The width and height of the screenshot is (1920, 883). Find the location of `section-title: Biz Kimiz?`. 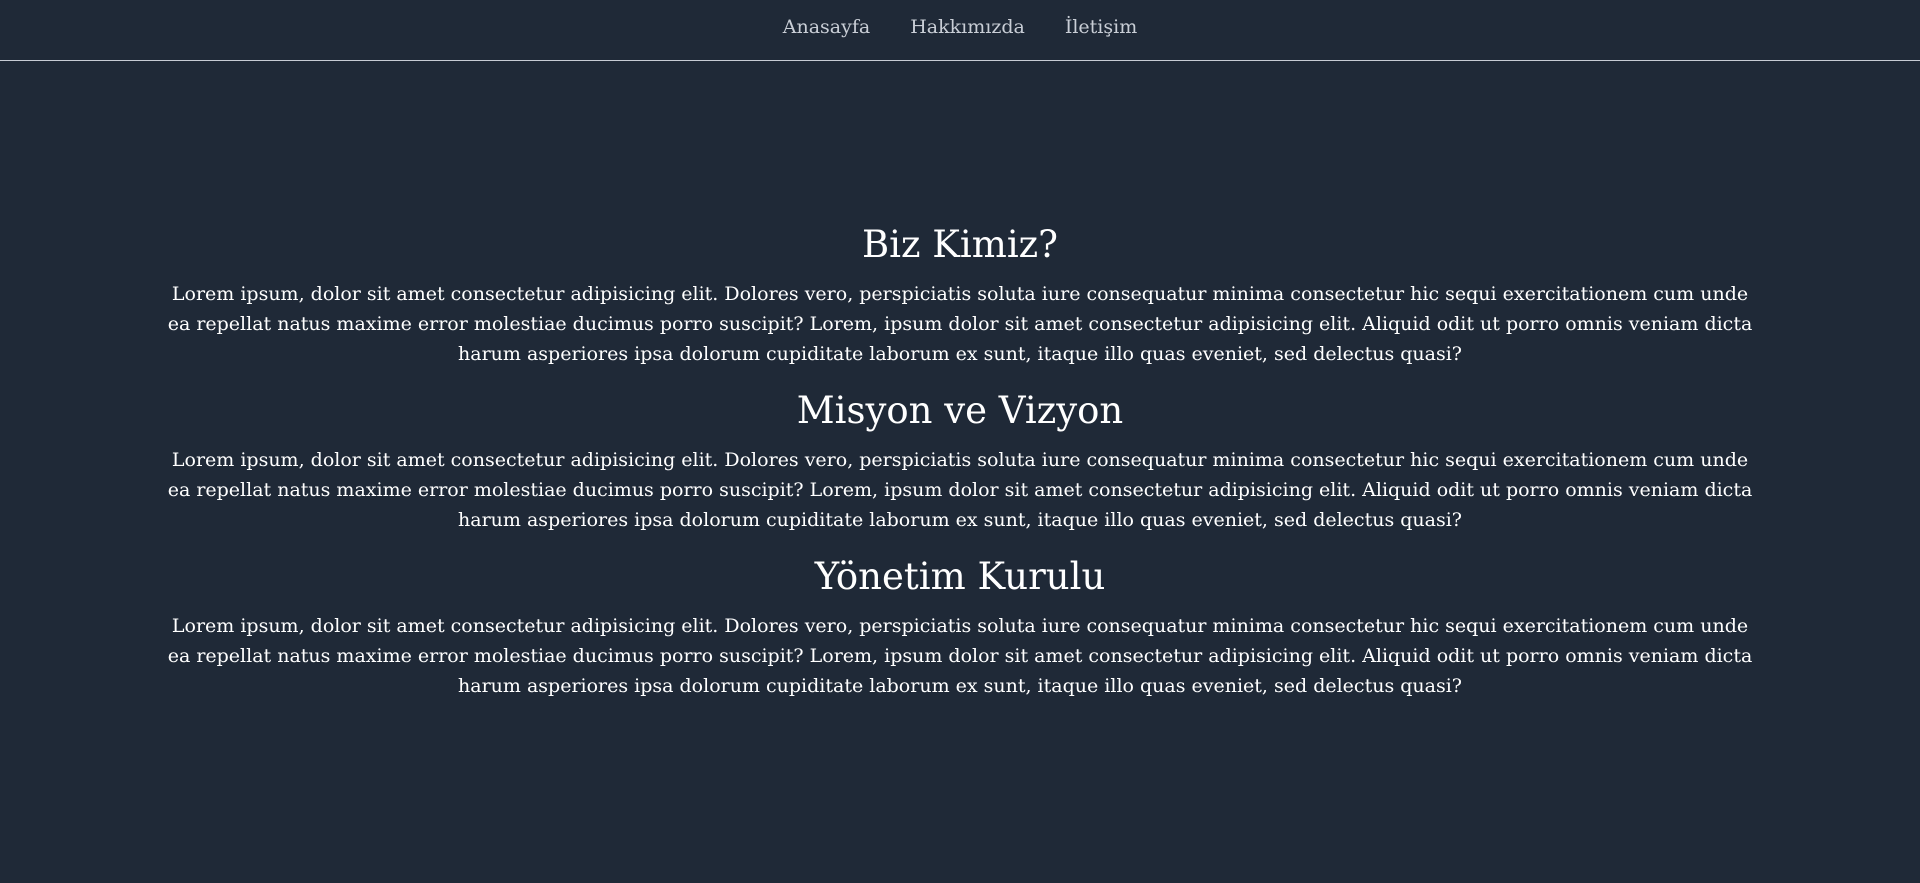

section-title: Biz Kimiz? is located at coordinates (959, 244).